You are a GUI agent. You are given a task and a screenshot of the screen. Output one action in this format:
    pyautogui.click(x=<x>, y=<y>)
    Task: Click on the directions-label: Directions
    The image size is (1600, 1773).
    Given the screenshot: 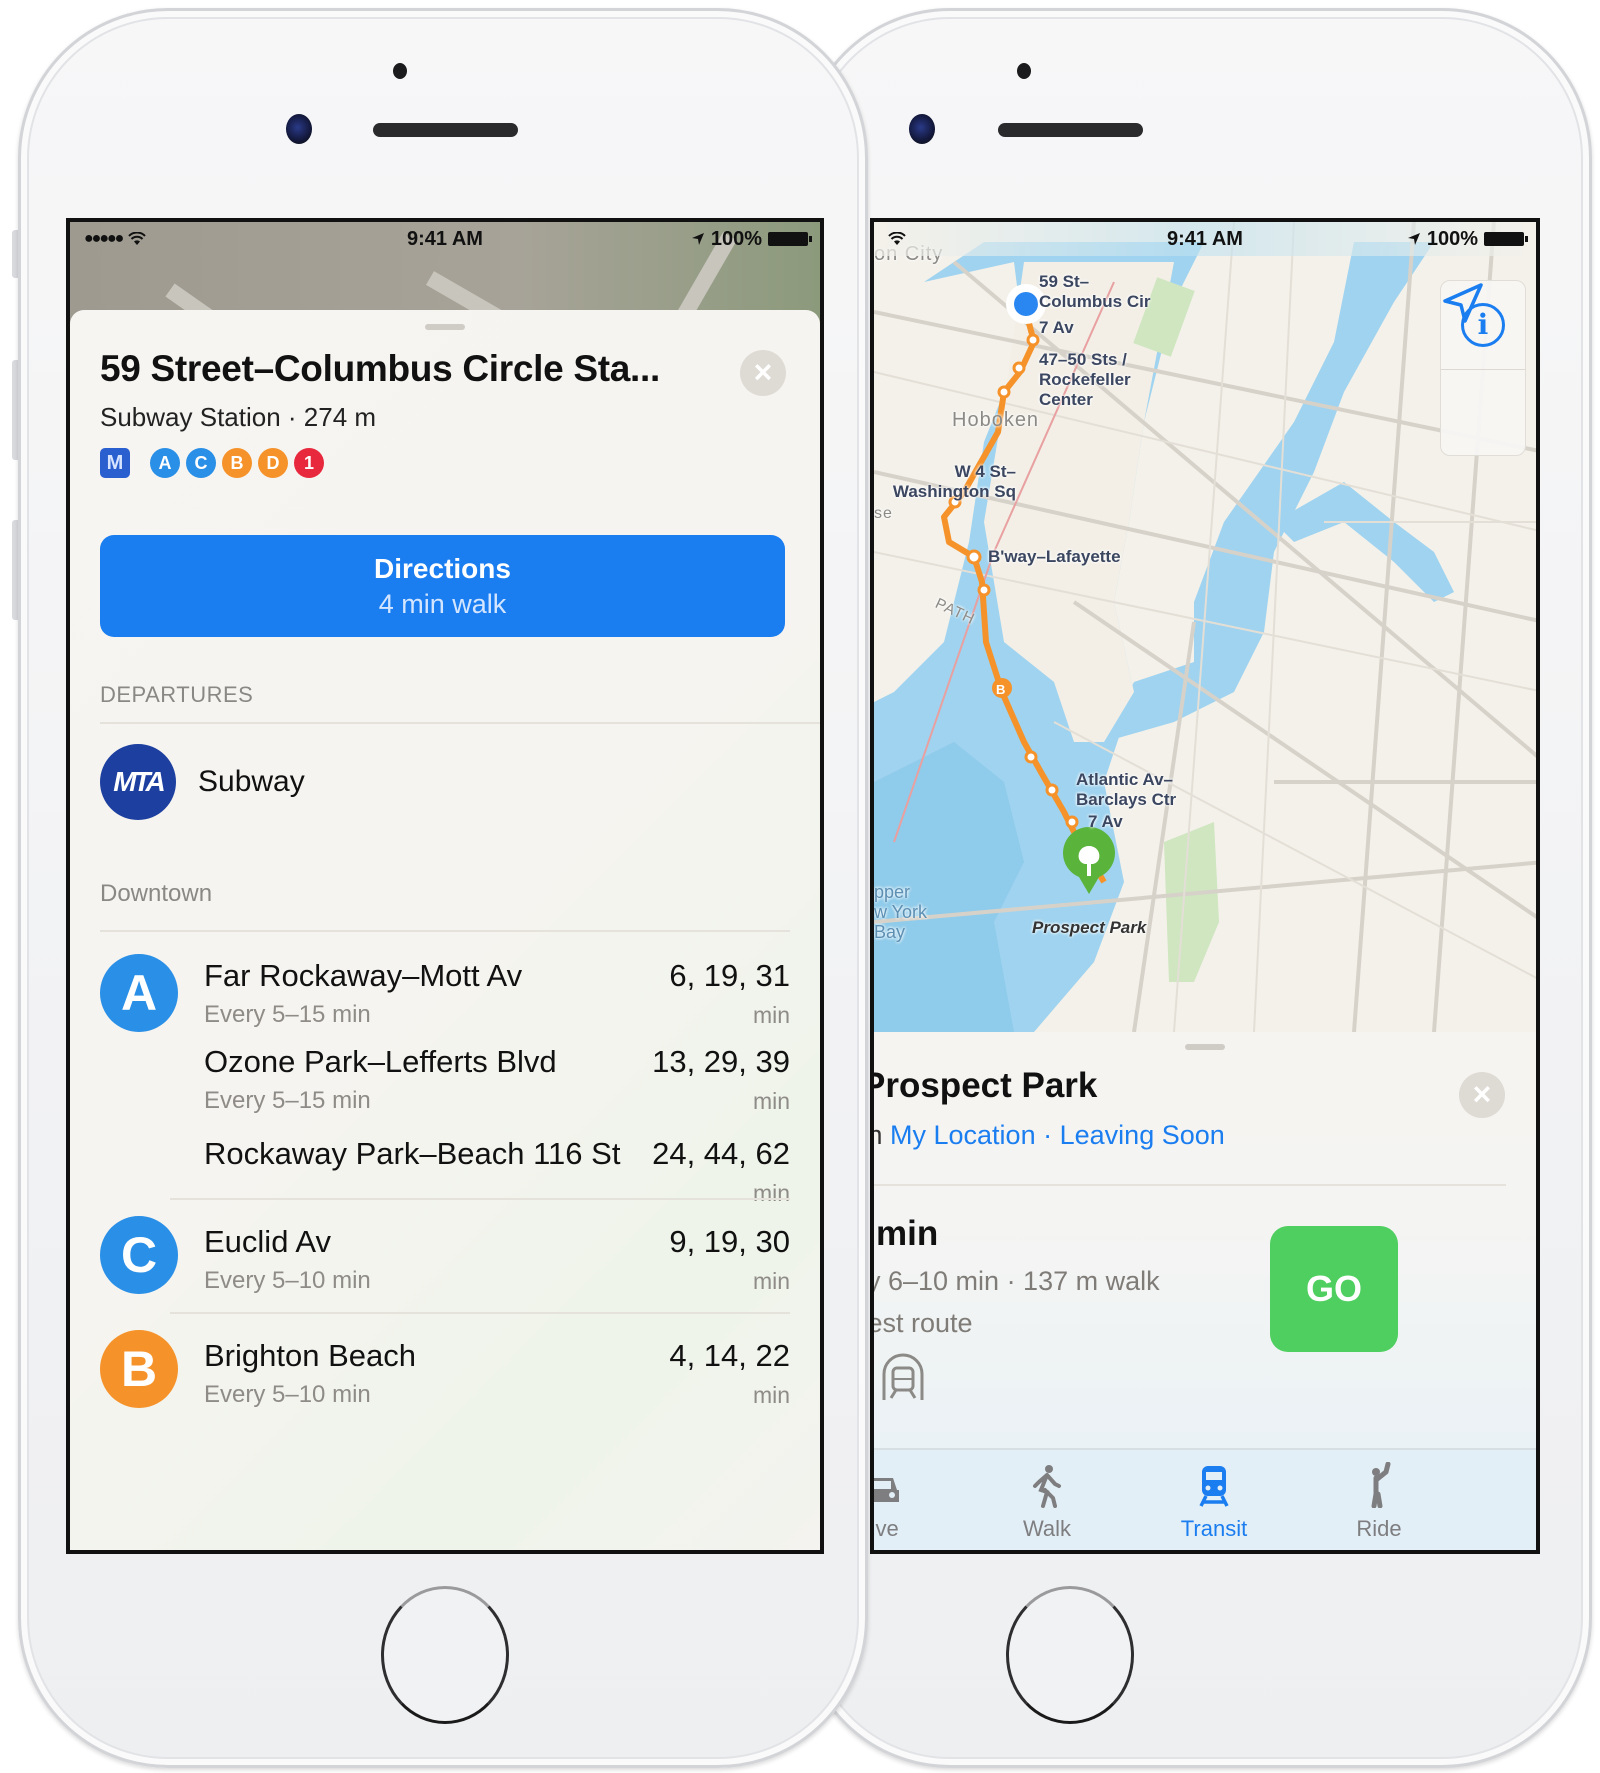 What is the action you would take?
    pyautogui.click(x=442, y=568)
    